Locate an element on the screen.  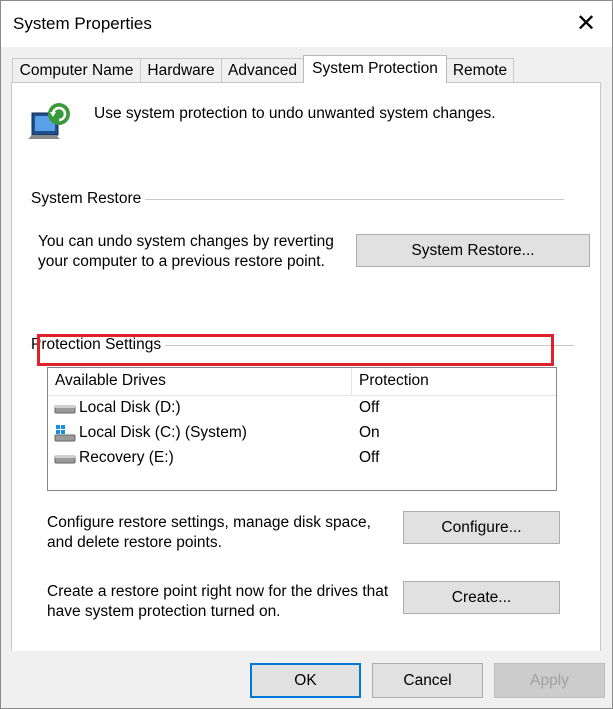
dialog-footer: OK Cancel Apply is located at coordinates (306, 679).